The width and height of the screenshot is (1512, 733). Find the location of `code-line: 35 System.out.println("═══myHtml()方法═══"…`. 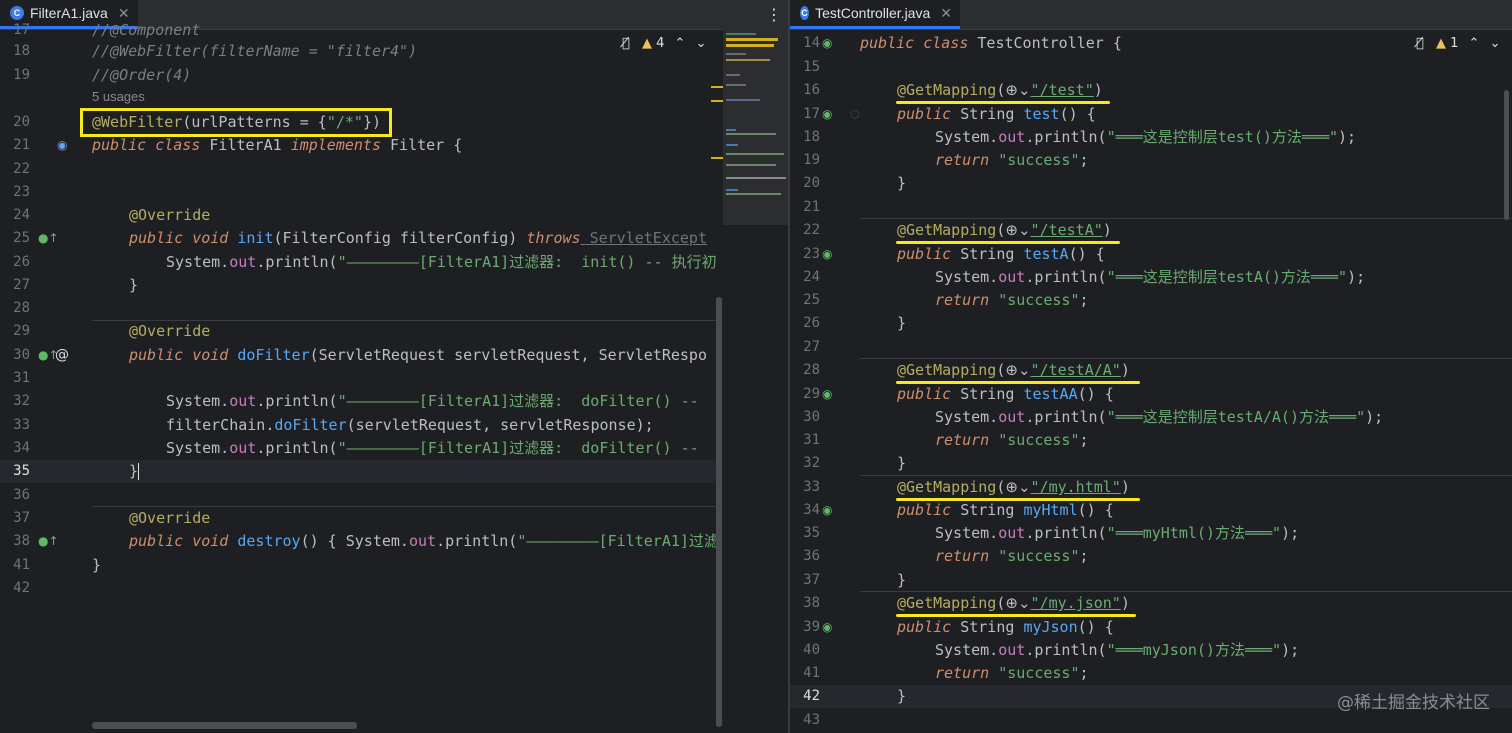

code-line: 35 System.out.println("═══myHtml()方法═══"… is located at coordinates (1051, 533).